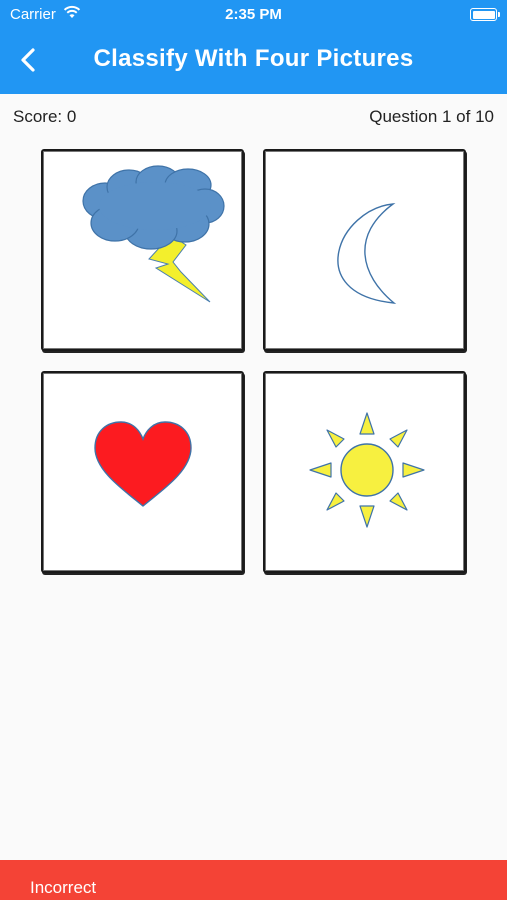 The height and width of the screenshot is (900, 507). I want to click on battery-icon, so click(485, 14).